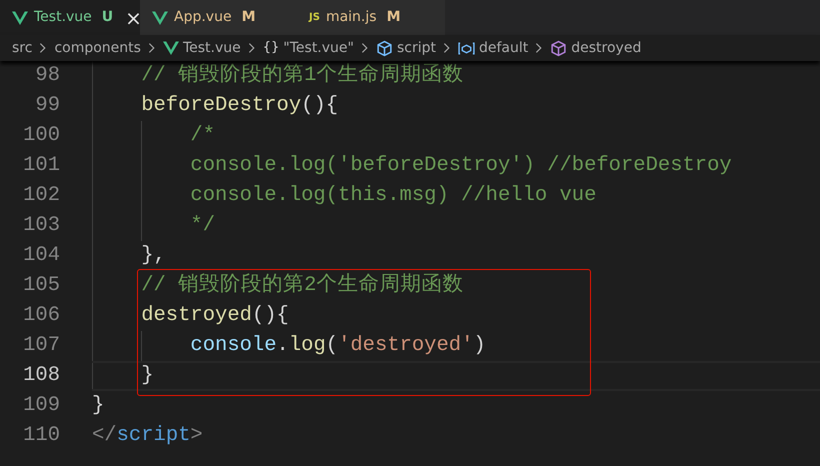 This screenshot has width=820, height=466. I want to click on variable-icon, so click(466, 48).